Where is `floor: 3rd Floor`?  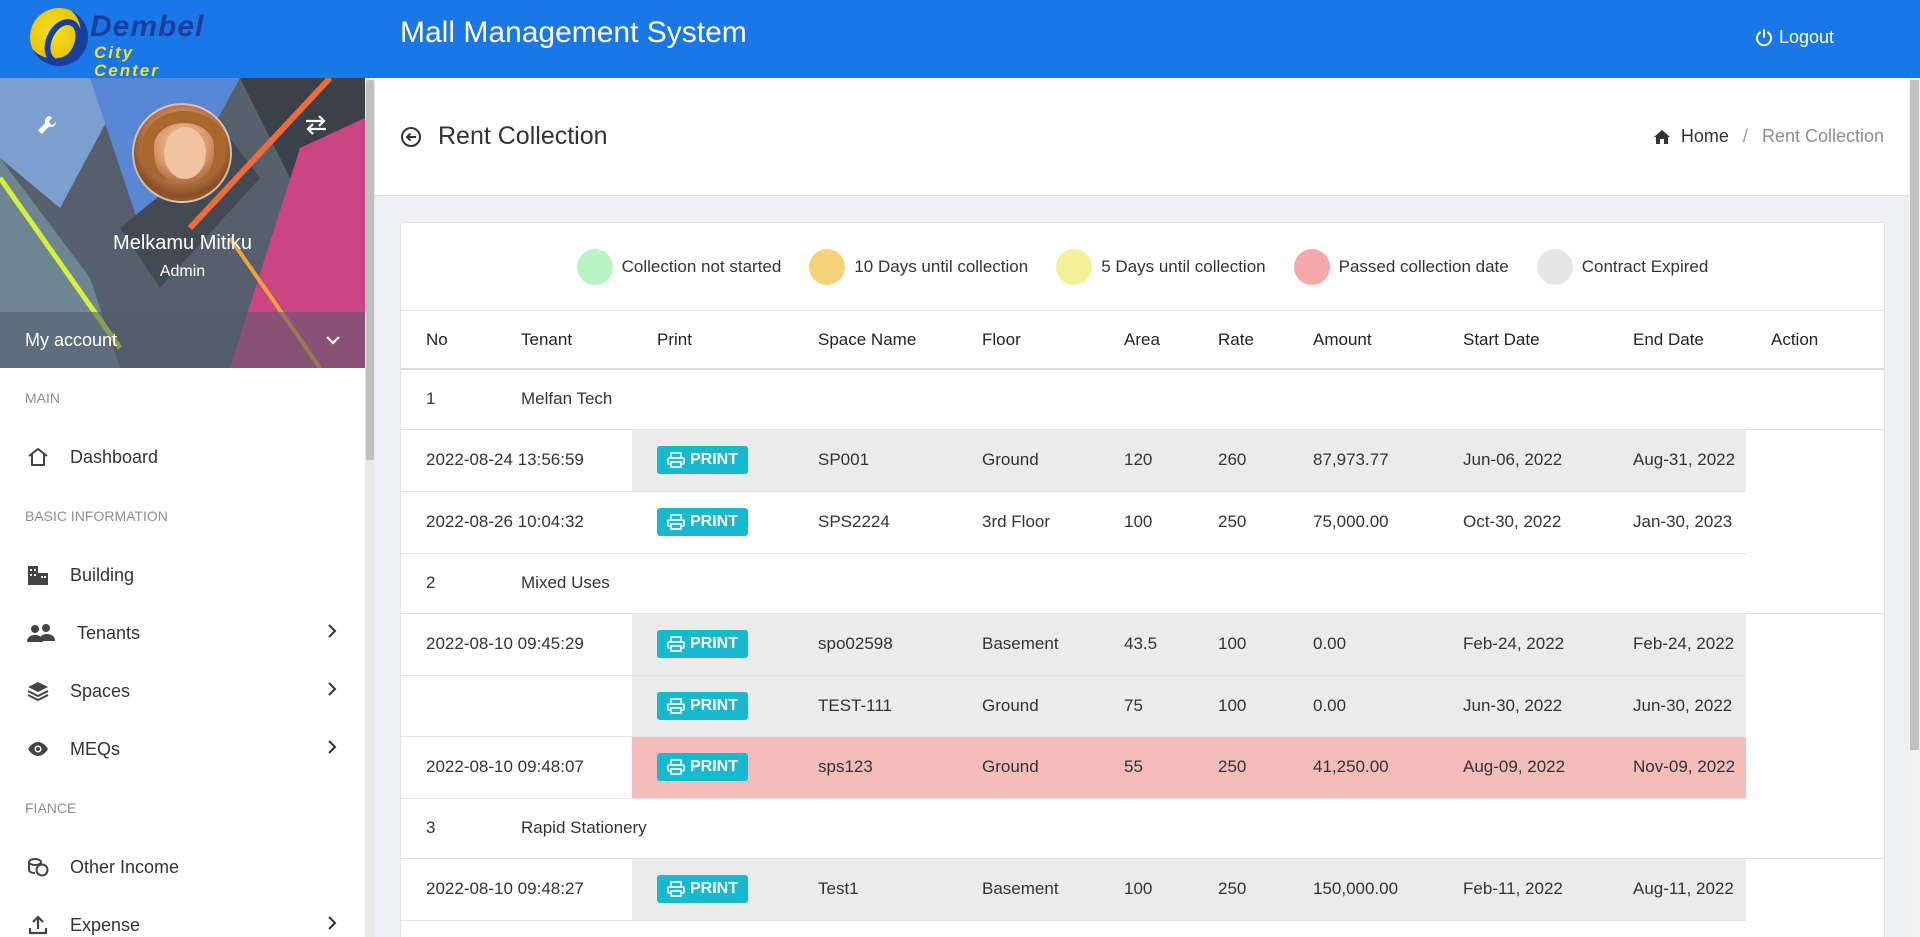
floor: 3rd Floor is located at coordinates (1028, 522).